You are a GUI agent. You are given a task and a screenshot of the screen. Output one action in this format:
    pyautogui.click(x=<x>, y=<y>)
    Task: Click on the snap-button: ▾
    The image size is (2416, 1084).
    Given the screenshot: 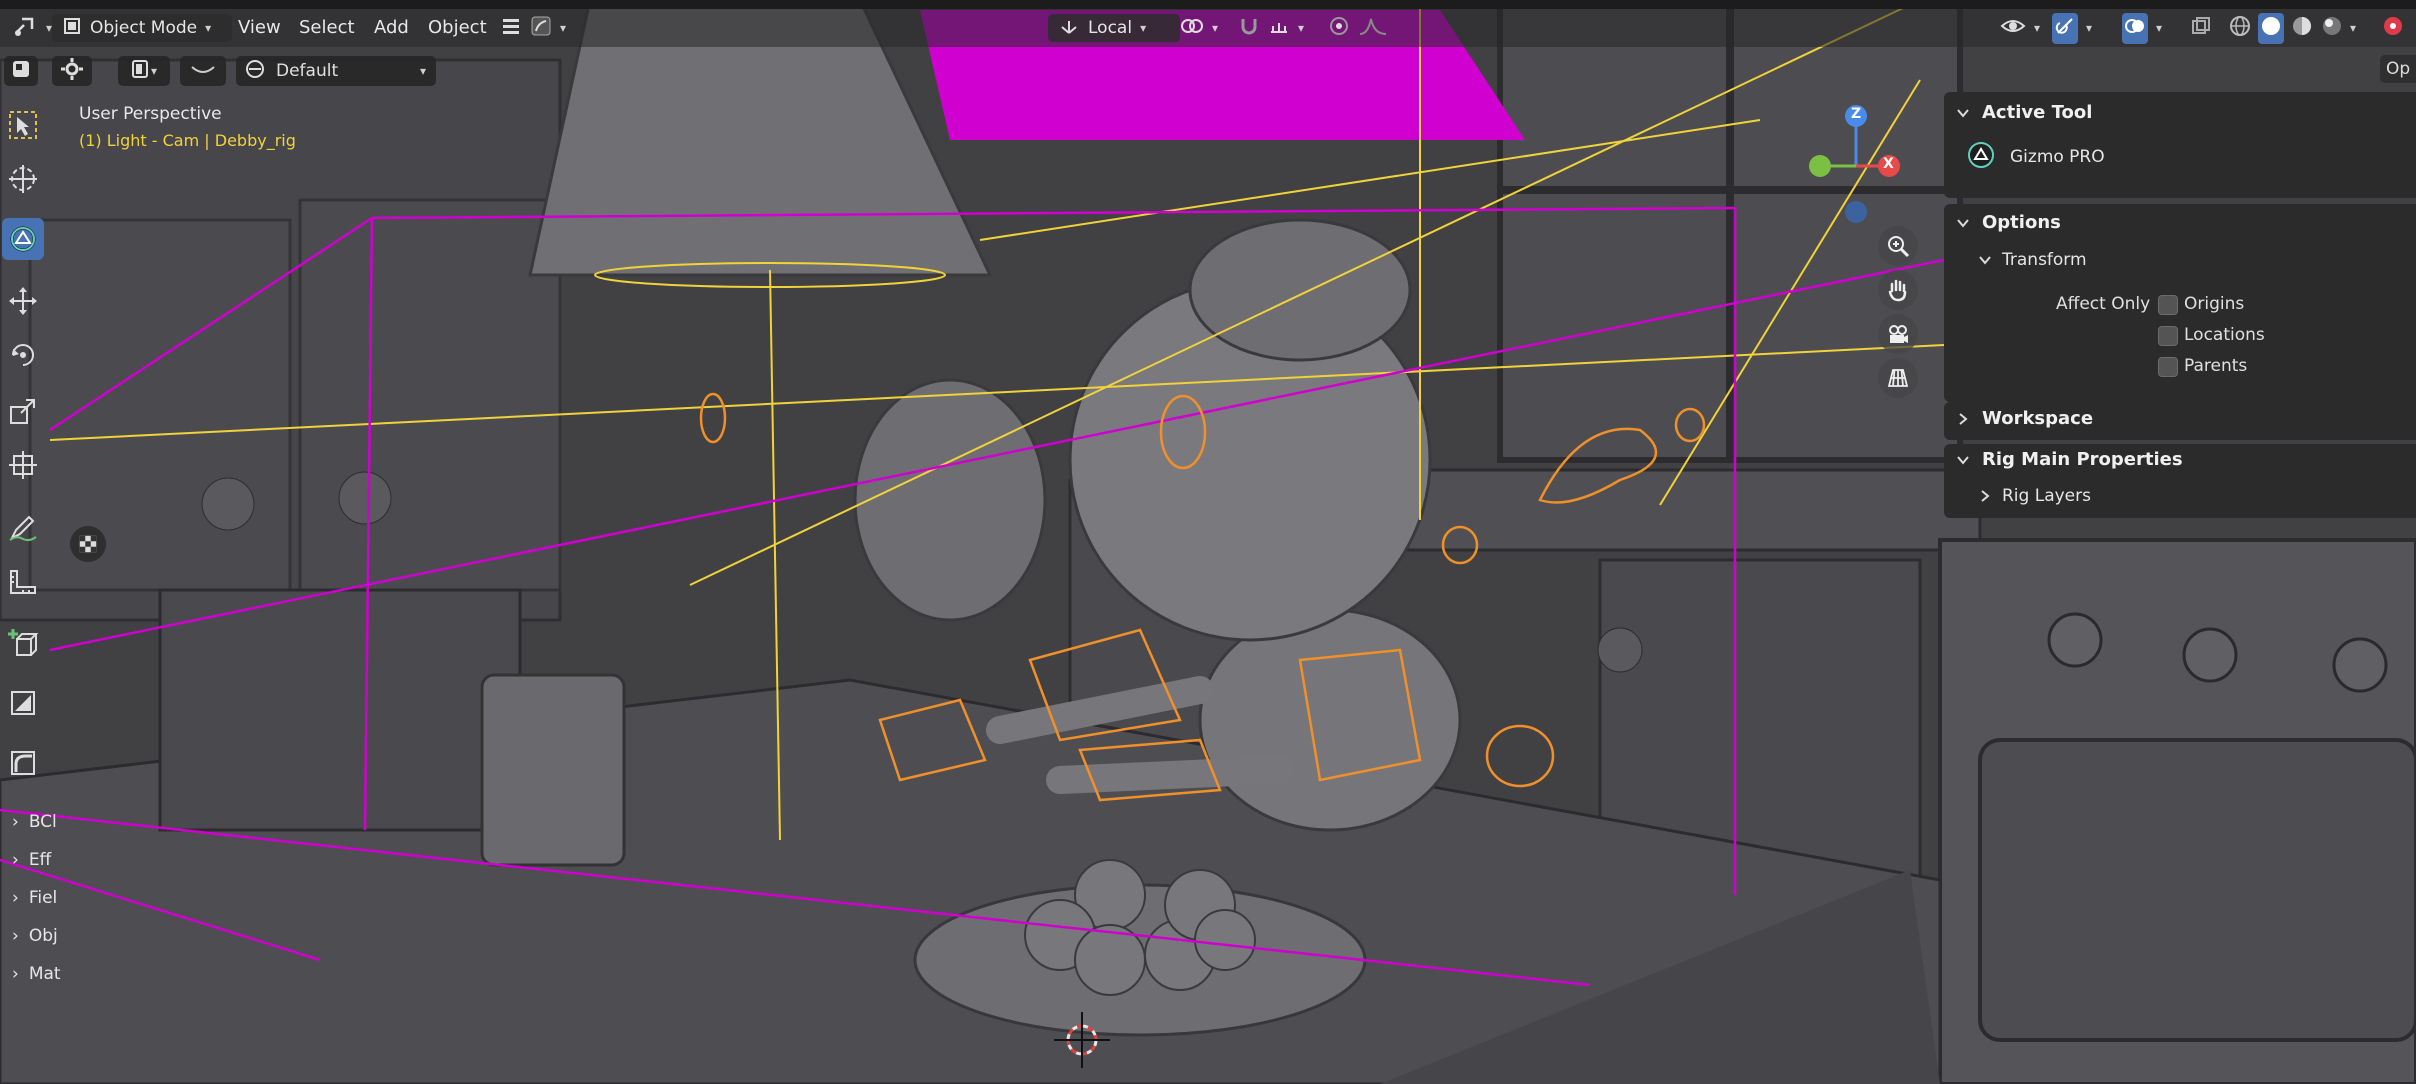 What is the action you would take?
    pyautogui.click(x=1271, y=28)
    